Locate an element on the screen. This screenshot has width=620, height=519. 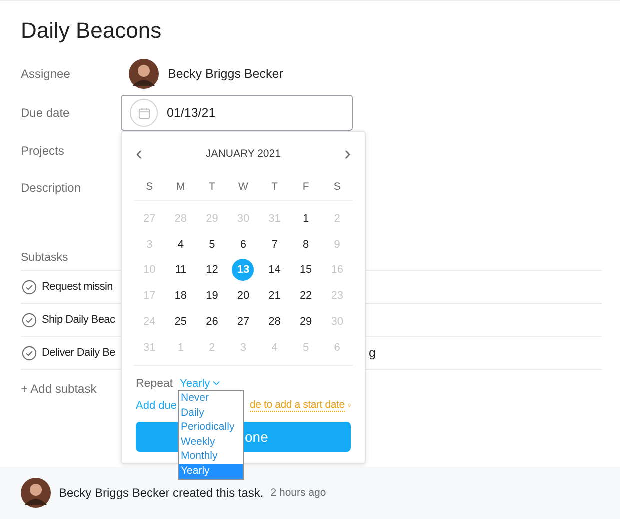
month-title: JANUARY 2021 is located at coordinates (243, 154).